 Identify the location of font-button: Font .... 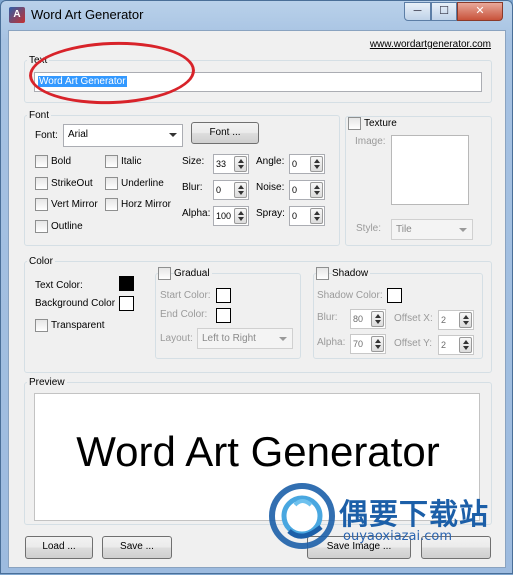
(225, 133).